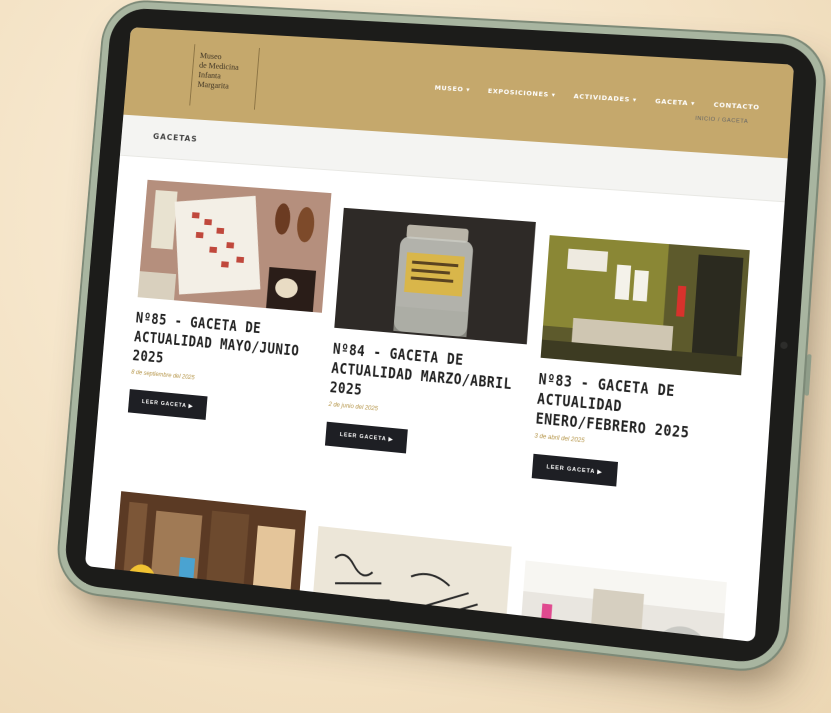 The image size is (831, 713). What do you see at coordinates (522, 93) in the screenshot?
I see `nav-item-exposiciones: EXPOSICIONES ▾` at bounding box center [522, 93].